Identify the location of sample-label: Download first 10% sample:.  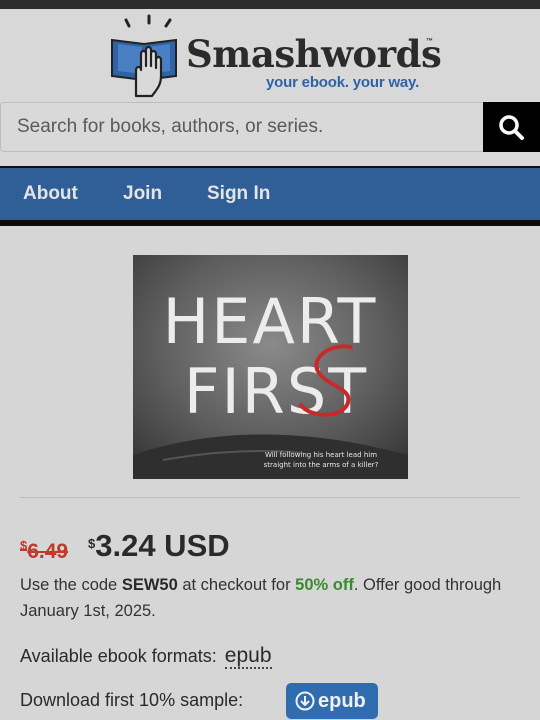
(132, 700).